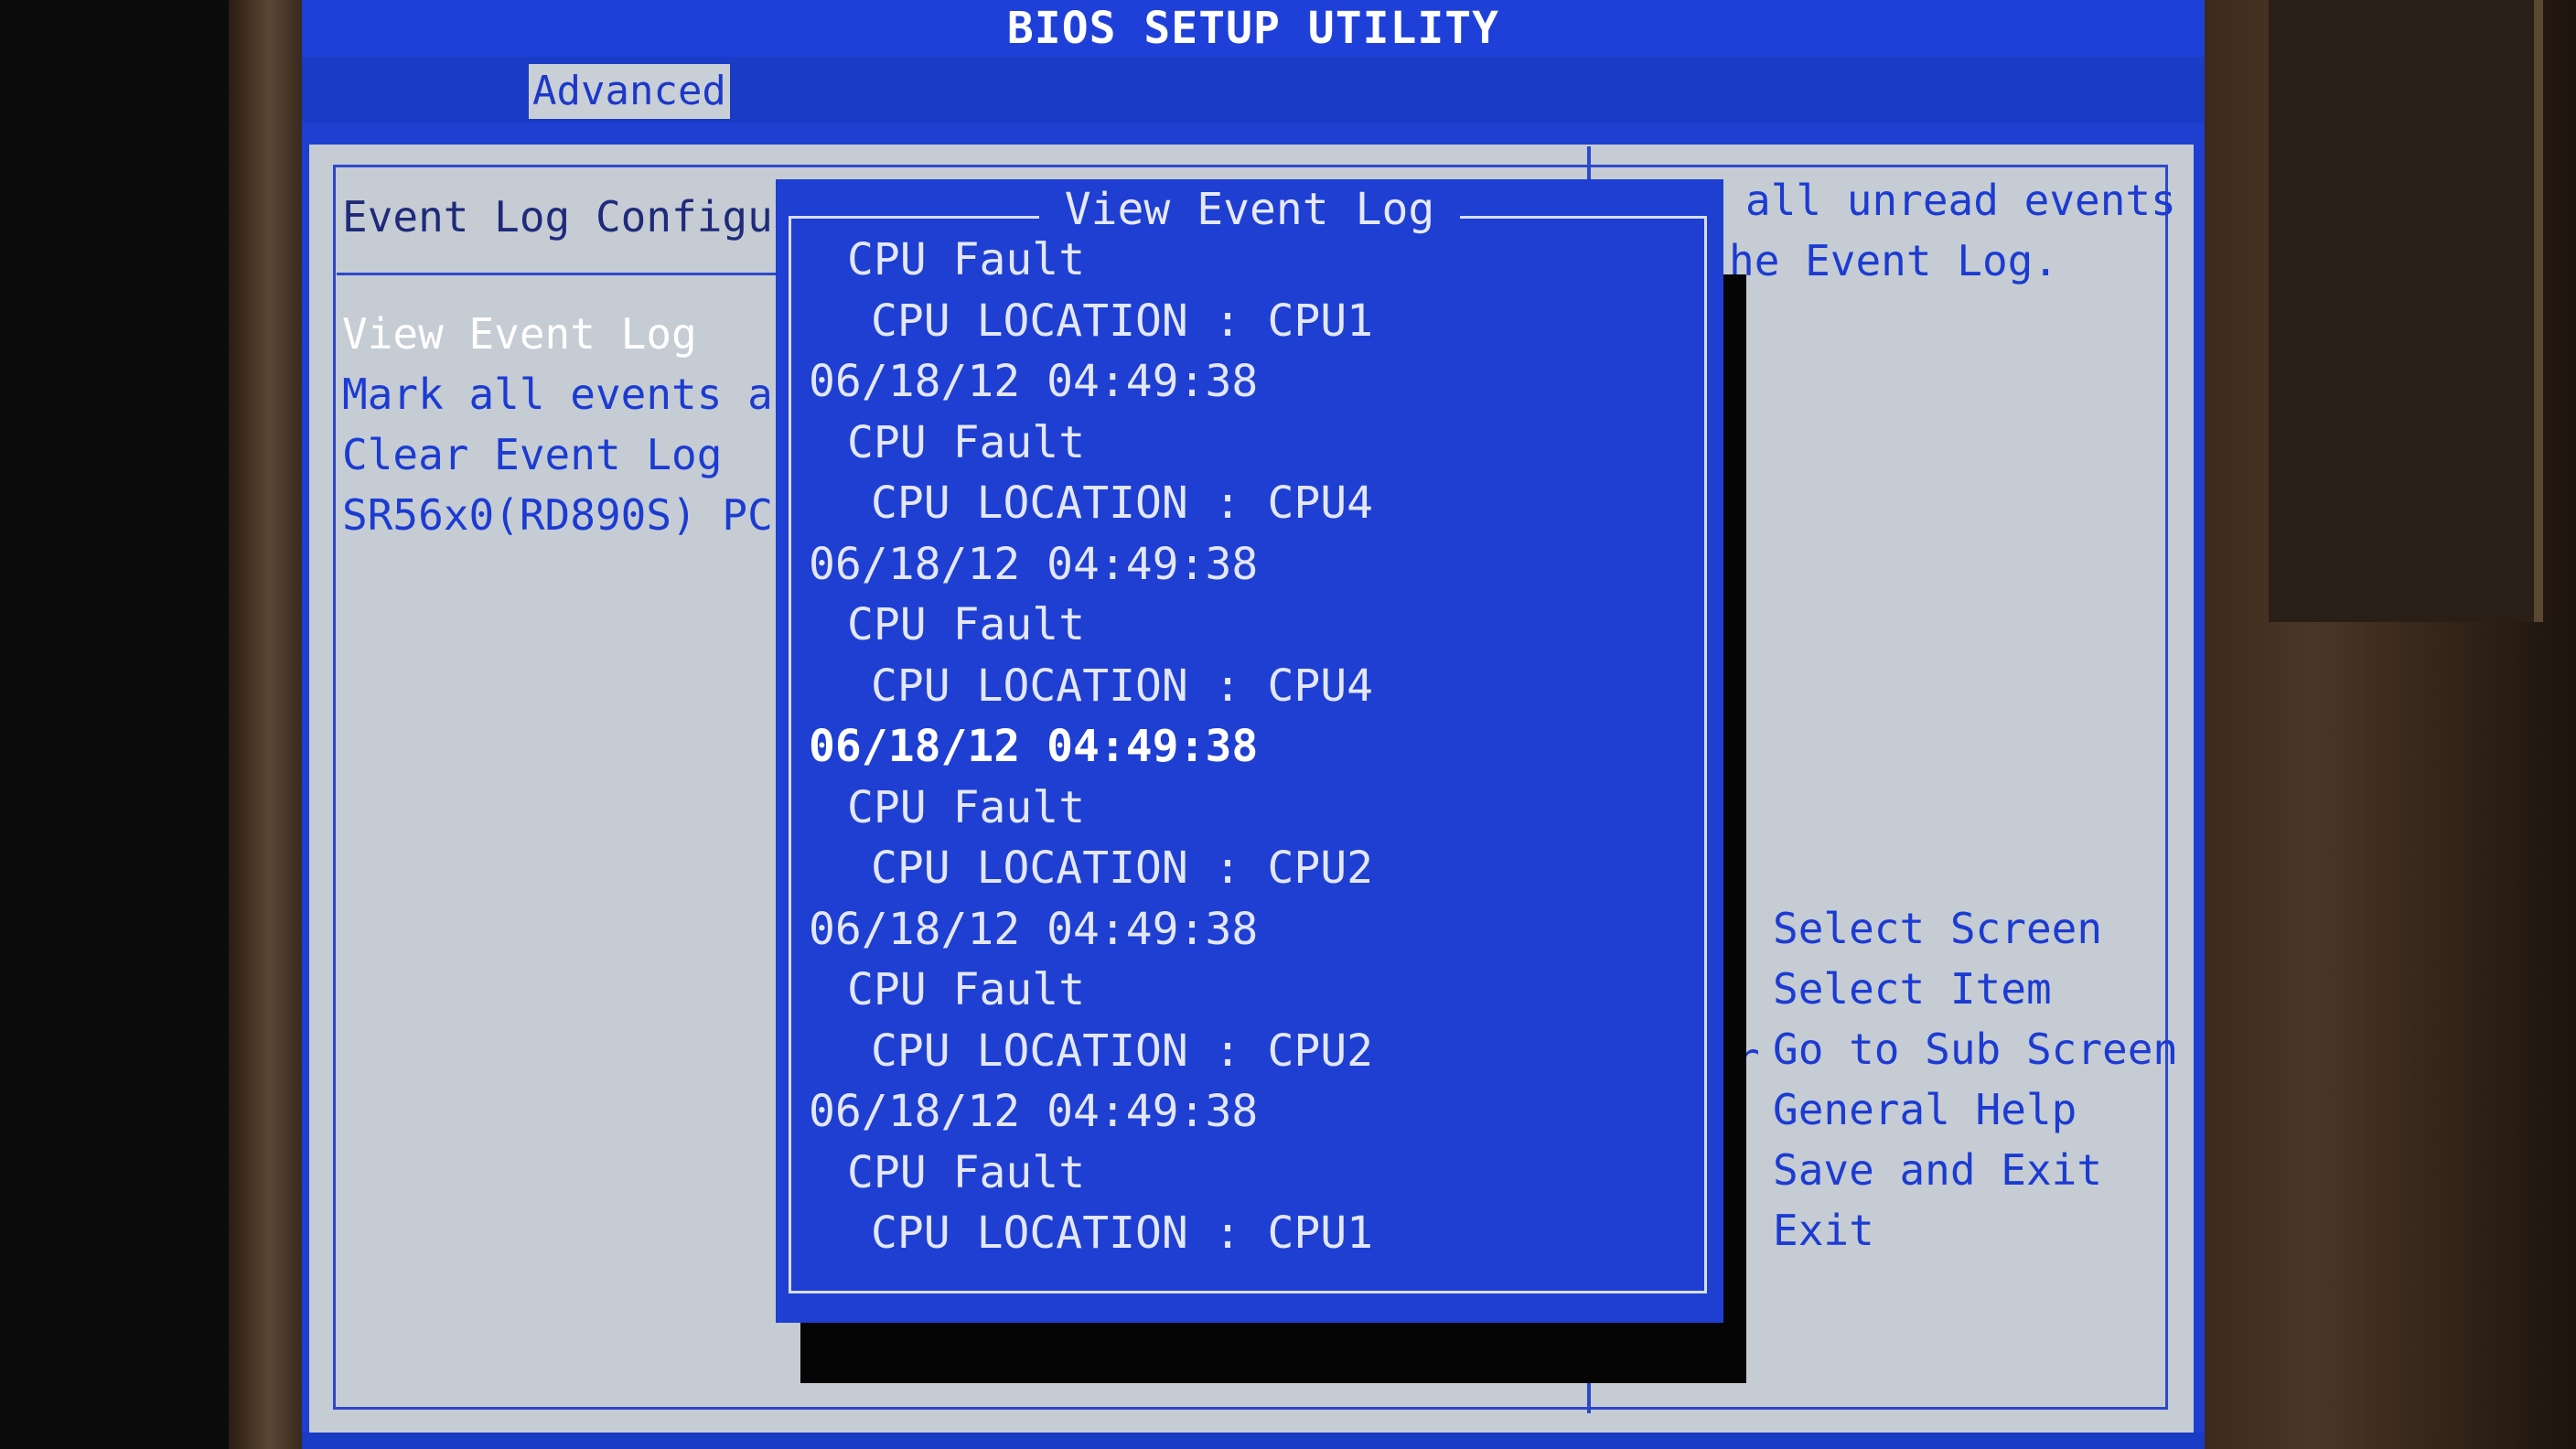  Describe the element at coordinates (266, 724) in the screenshot. I see `monitor-bezel-left` at that location.